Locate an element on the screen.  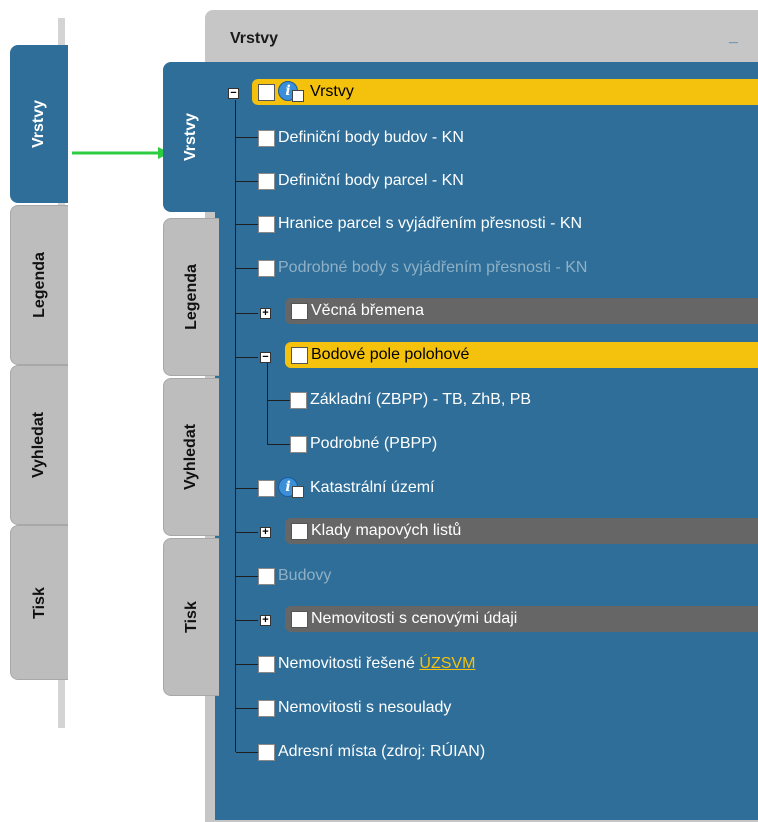
layer-label: Nemovitosti řešené is located at coordinates (349, 663).